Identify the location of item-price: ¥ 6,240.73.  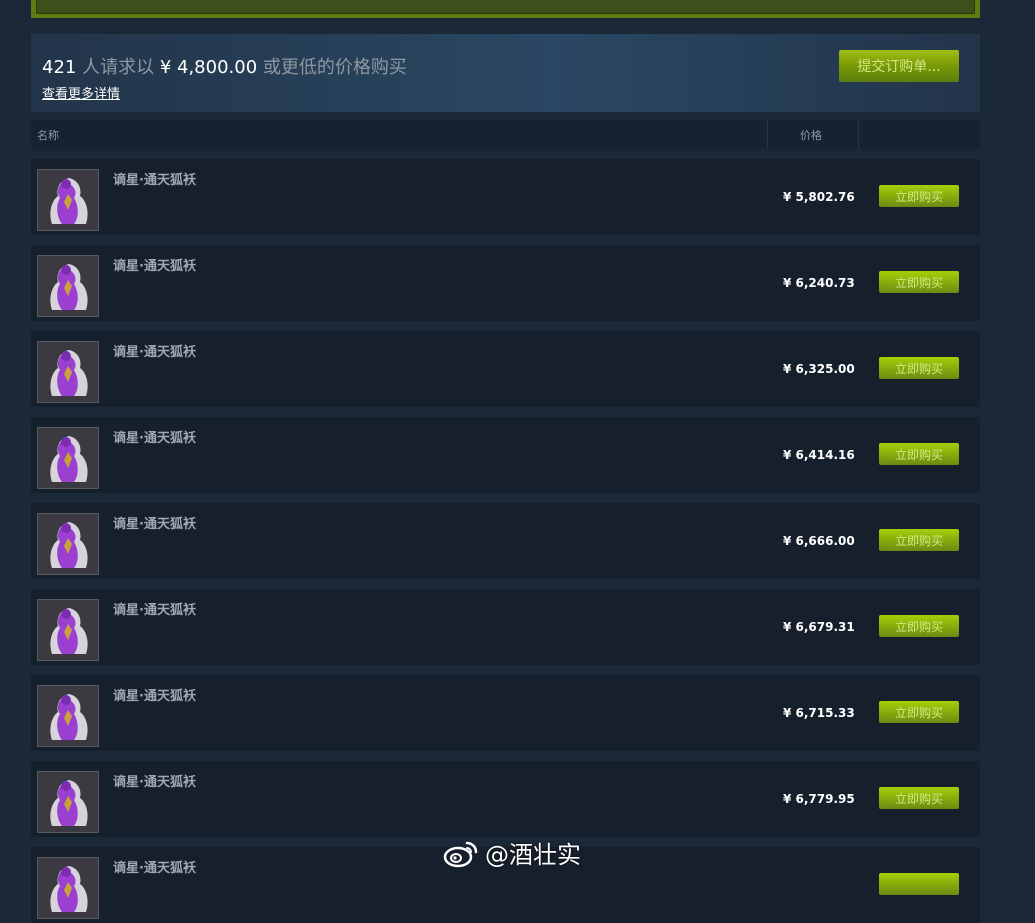
(819, 283).